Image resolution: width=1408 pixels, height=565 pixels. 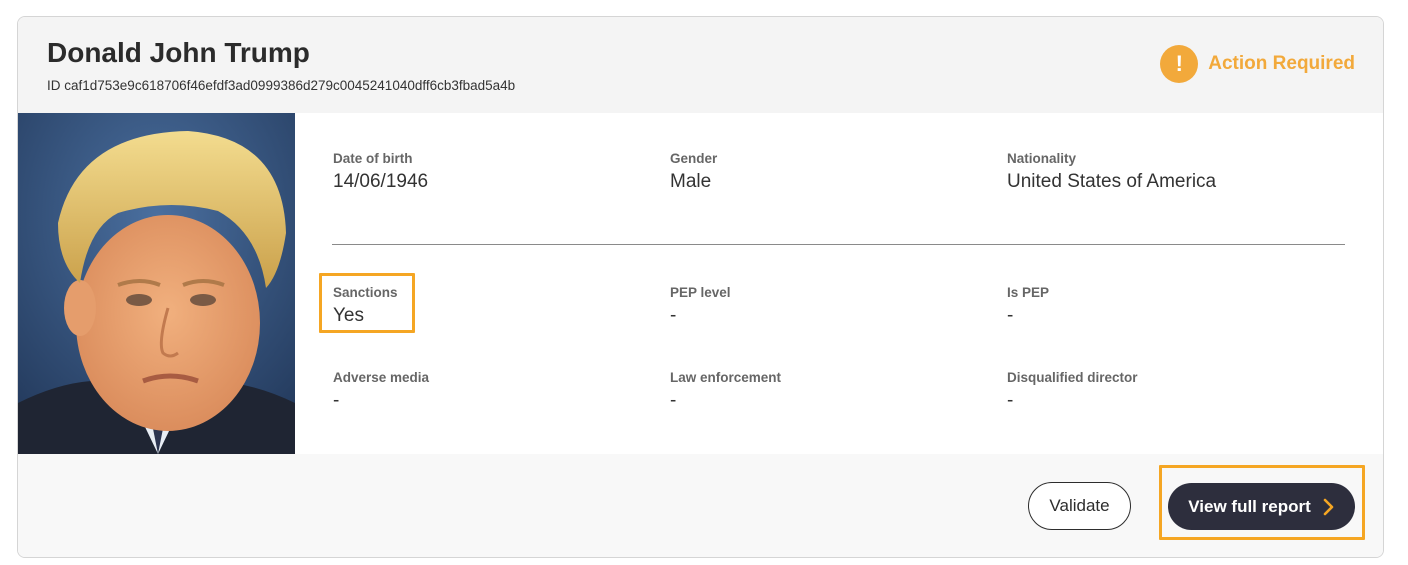 I want to click on status-indicator: ! Action Required, so click(x=1257, y=64).